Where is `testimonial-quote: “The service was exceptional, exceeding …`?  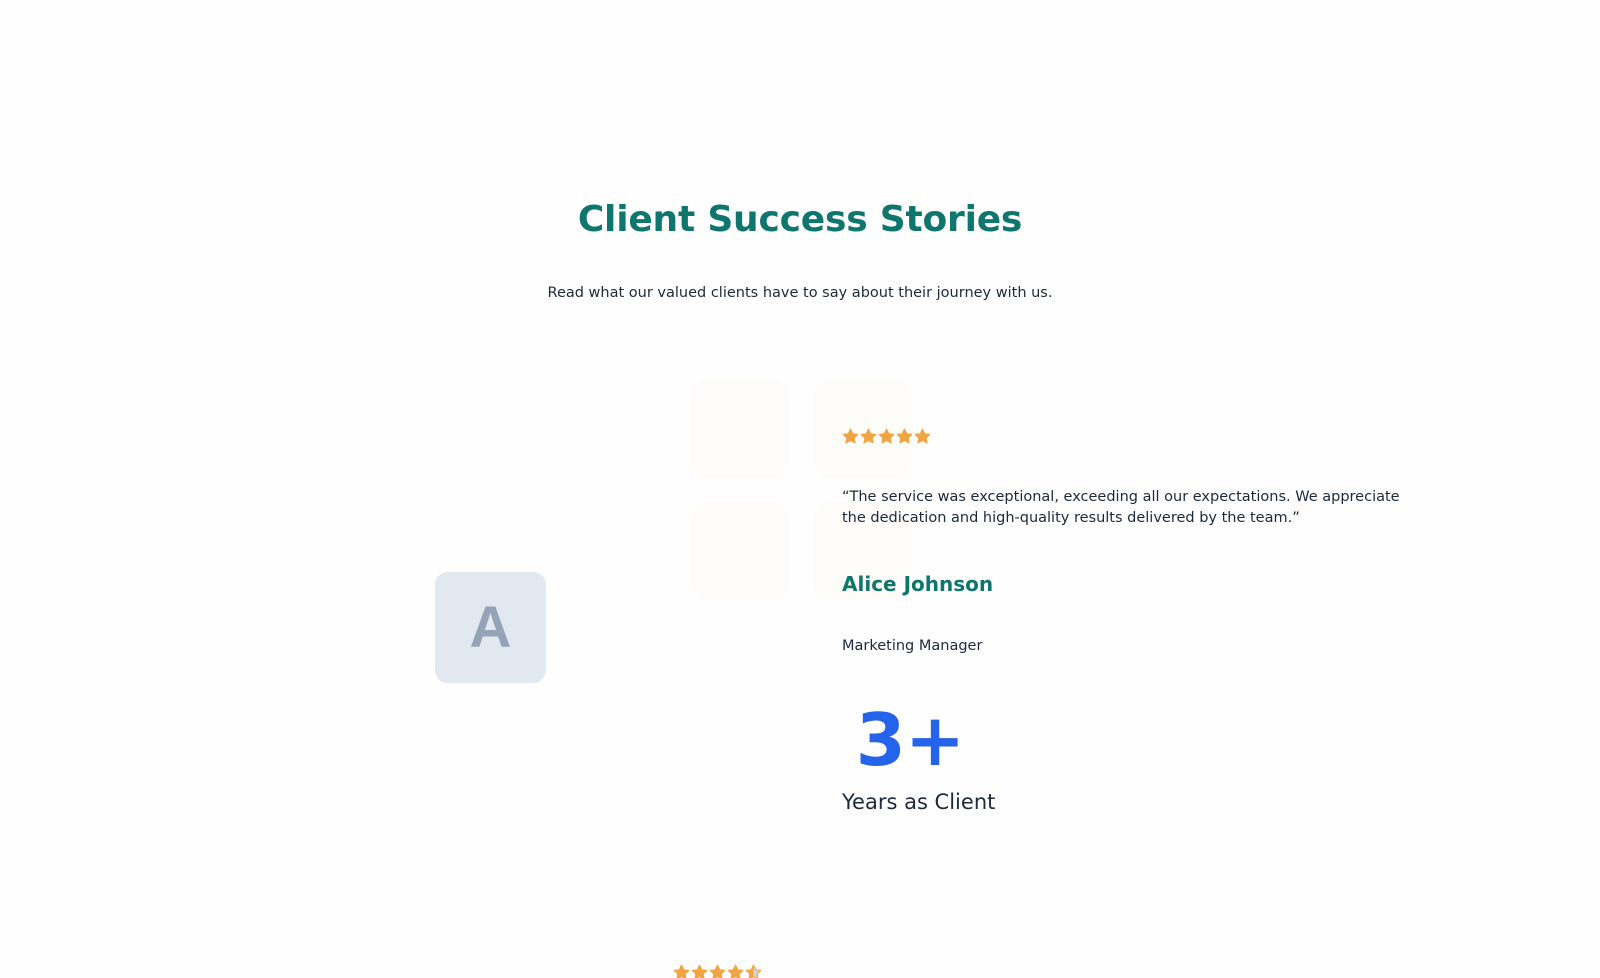
testimonial-quote: “The service was exceptional, exceeding … is located at coordinates (1121, 507).